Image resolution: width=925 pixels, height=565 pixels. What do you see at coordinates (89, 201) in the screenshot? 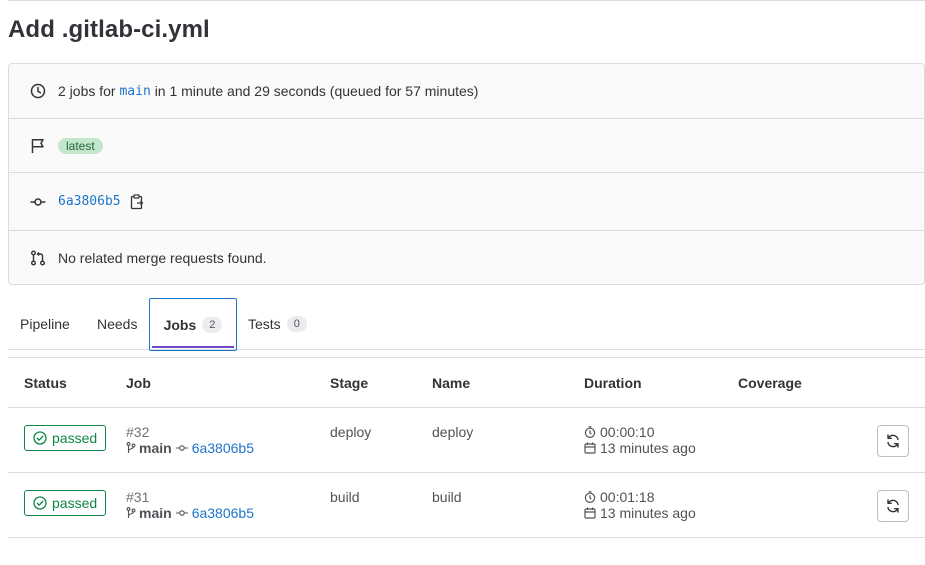
I see `commit-sha-link: 6a3806b5` at bounding box center [89, 201].